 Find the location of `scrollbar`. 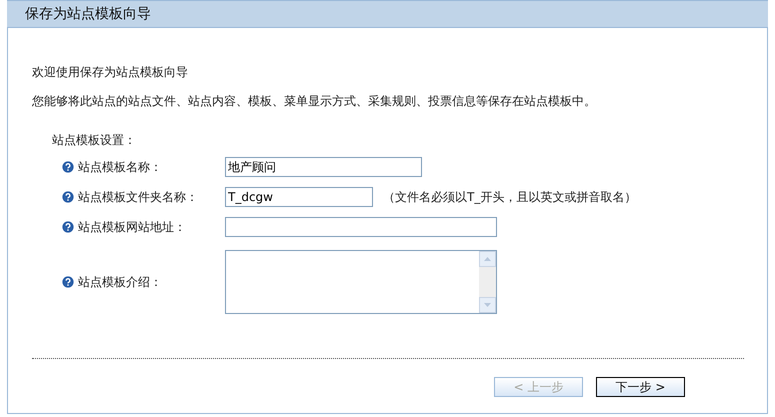

scrollbar is located at coordinates (487, 282).